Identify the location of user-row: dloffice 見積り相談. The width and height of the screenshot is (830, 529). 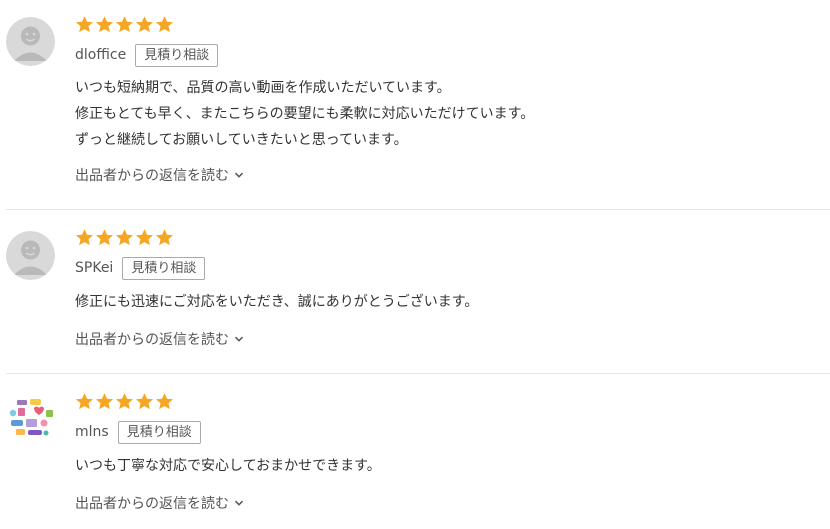
(147, 55).